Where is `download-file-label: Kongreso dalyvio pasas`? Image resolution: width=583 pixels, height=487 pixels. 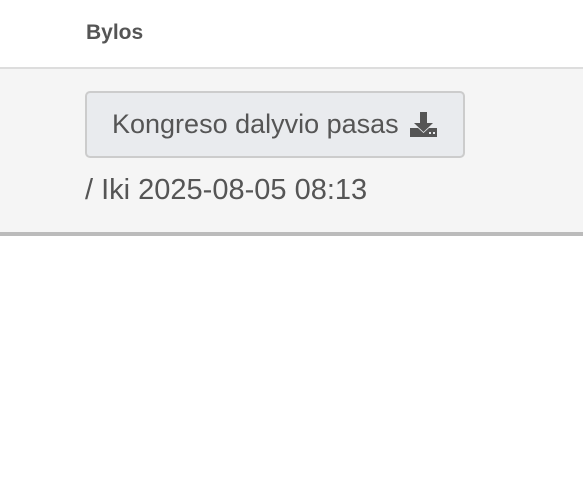 download-file-label: Kongreso dalyvio pasas is located at coordinates (255, 124).